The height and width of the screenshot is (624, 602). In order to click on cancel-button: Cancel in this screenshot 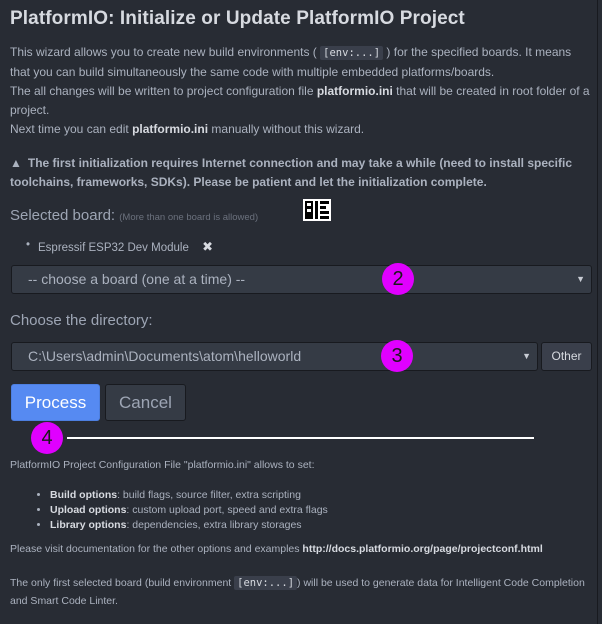, I will do `click(145, 402)`.